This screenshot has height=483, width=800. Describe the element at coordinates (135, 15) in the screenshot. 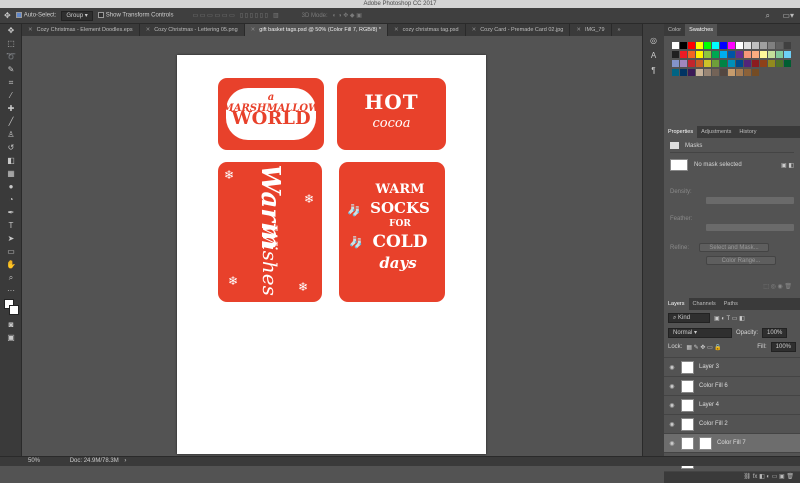

I see `show-transform-checkbox: Show Transform Controls` at that location.